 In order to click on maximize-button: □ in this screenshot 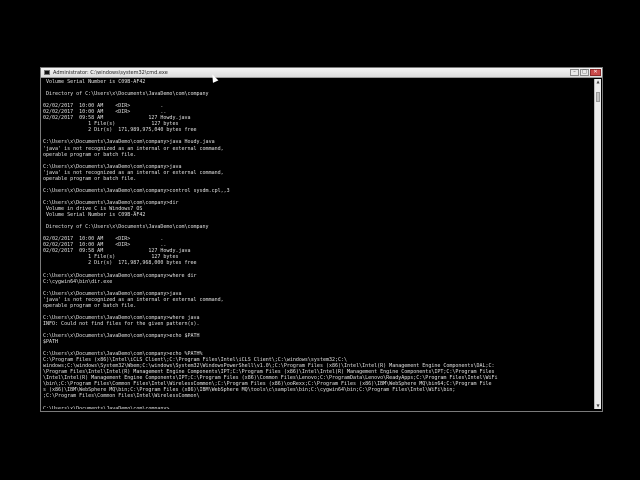, I will do `click(584, 72)`.